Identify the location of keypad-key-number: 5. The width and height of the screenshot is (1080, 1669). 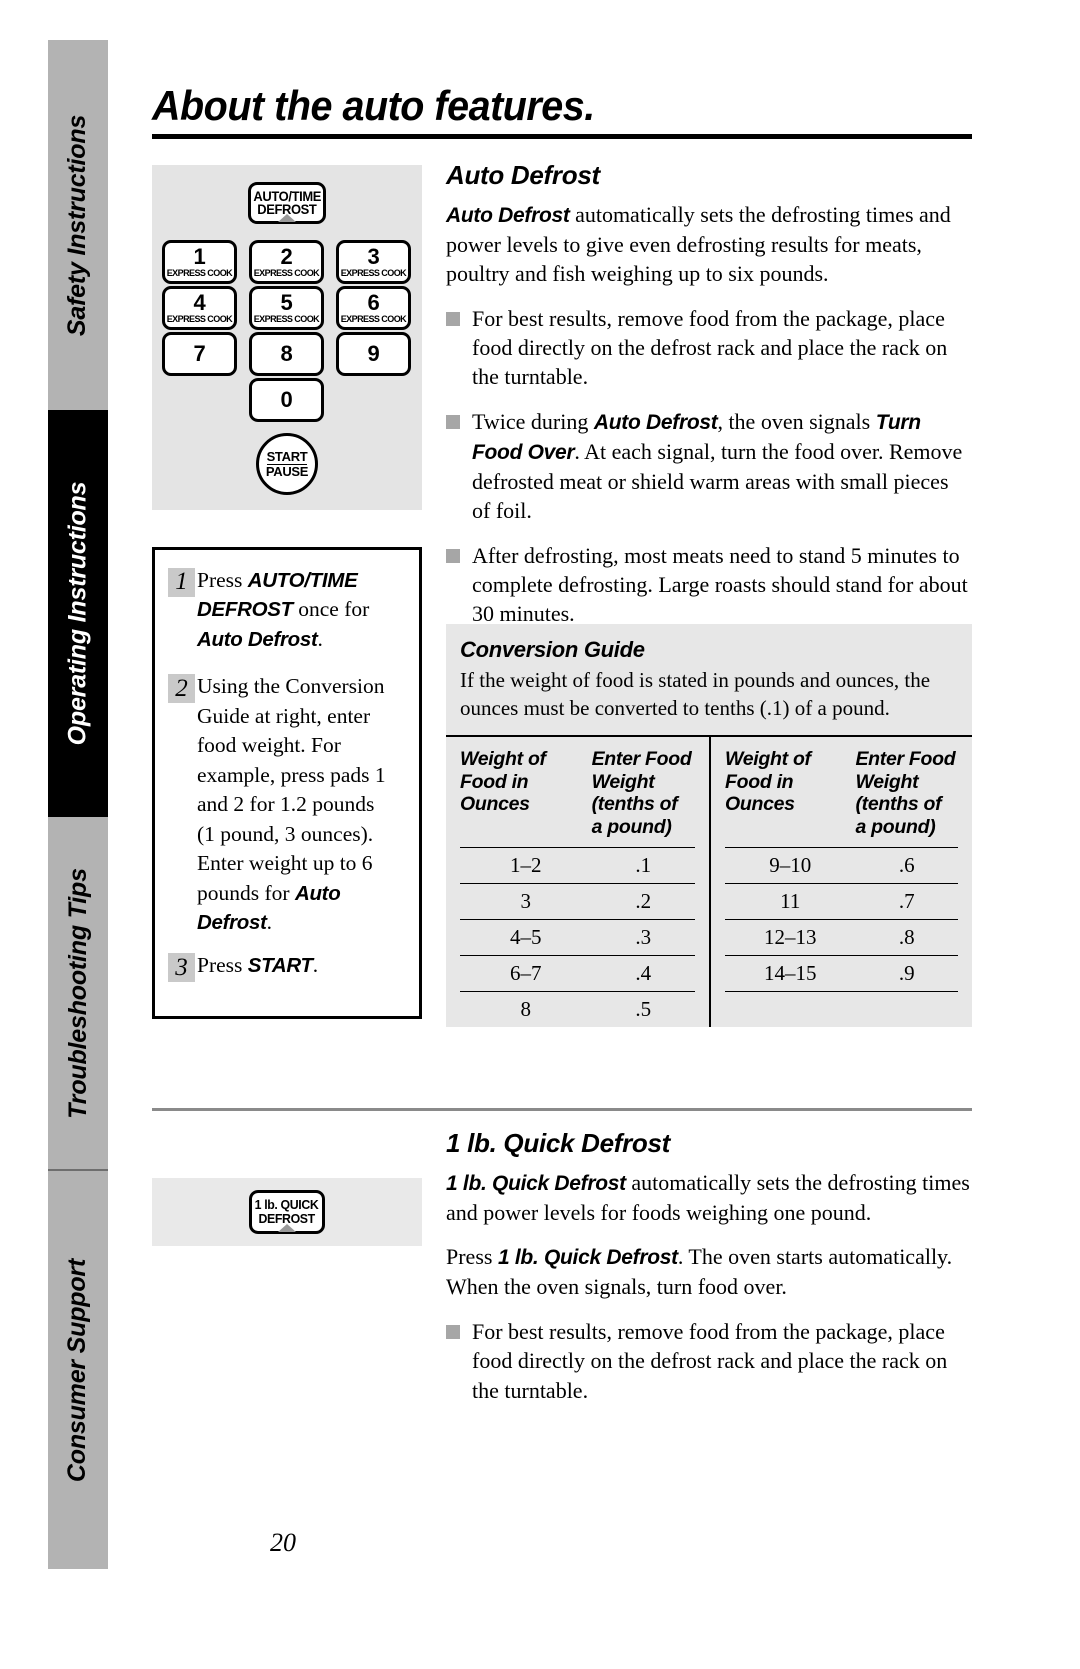
(286, 302).